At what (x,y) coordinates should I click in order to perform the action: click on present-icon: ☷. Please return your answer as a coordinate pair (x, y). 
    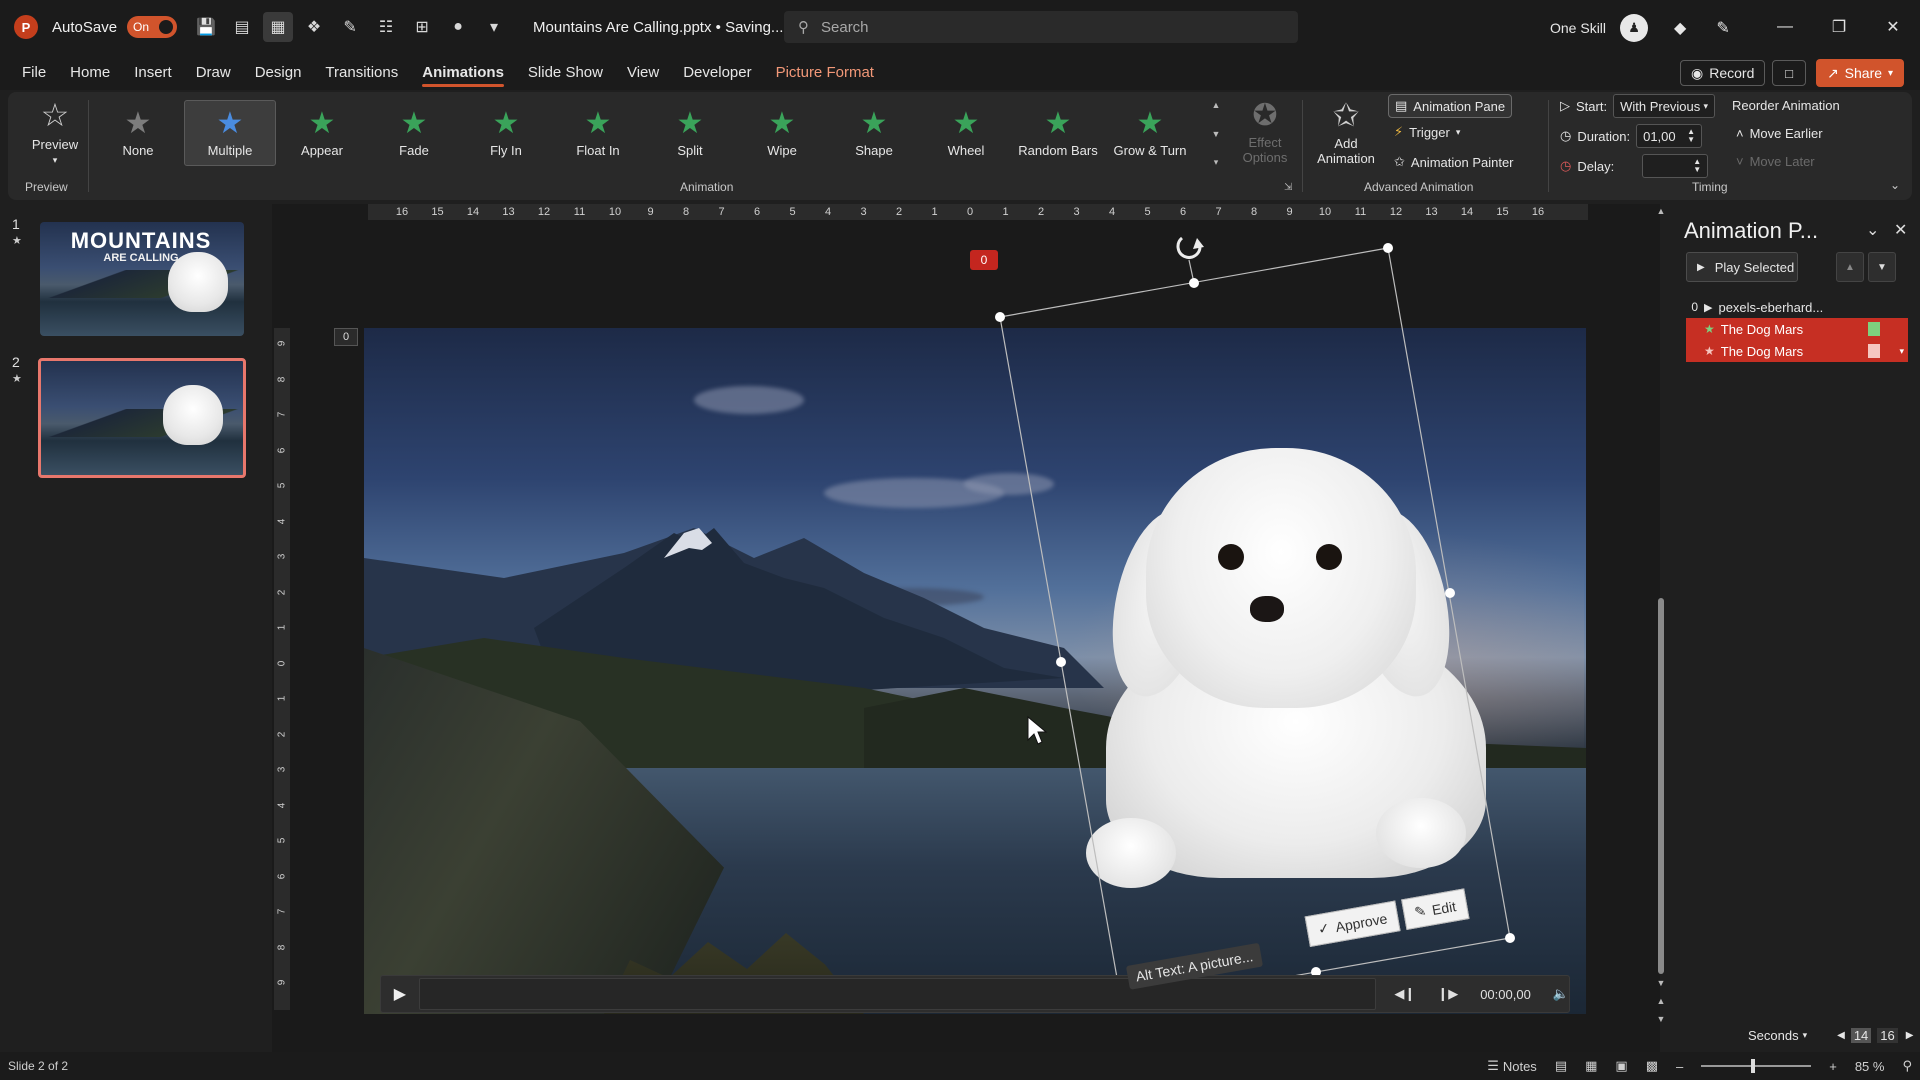
    Looking at the image, I should click on (386, 27).